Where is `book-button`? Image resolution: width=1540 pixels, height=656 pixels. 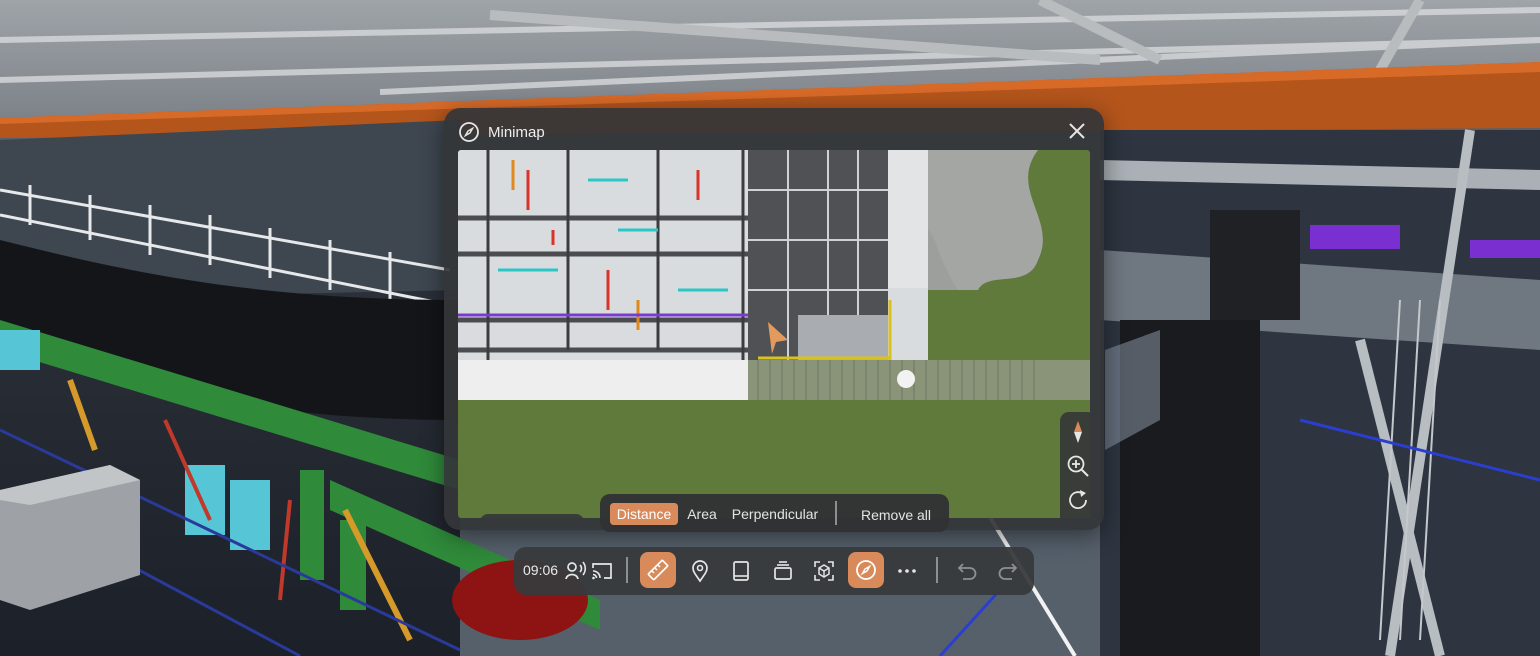
book-button is located at coordinates (741, 571).